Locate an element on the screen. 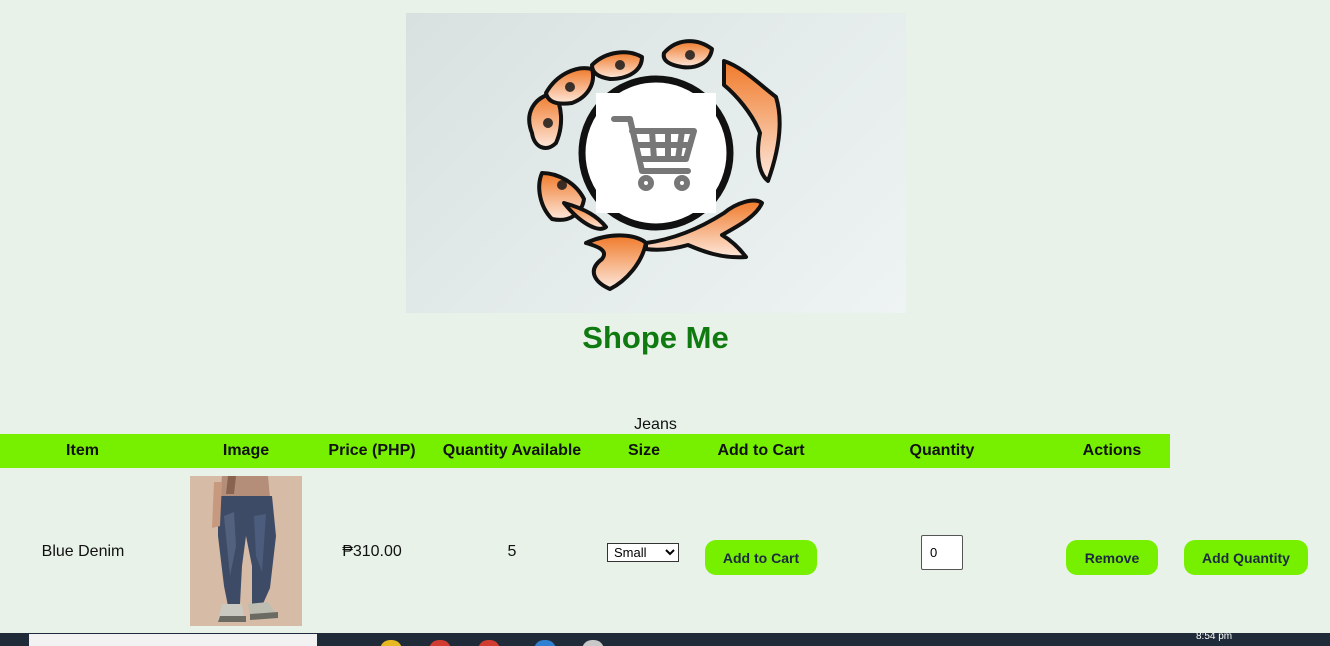 The image size is (1330, 646). taskbar-clock: 8:54 pm is located at coordinates (1214, 637).